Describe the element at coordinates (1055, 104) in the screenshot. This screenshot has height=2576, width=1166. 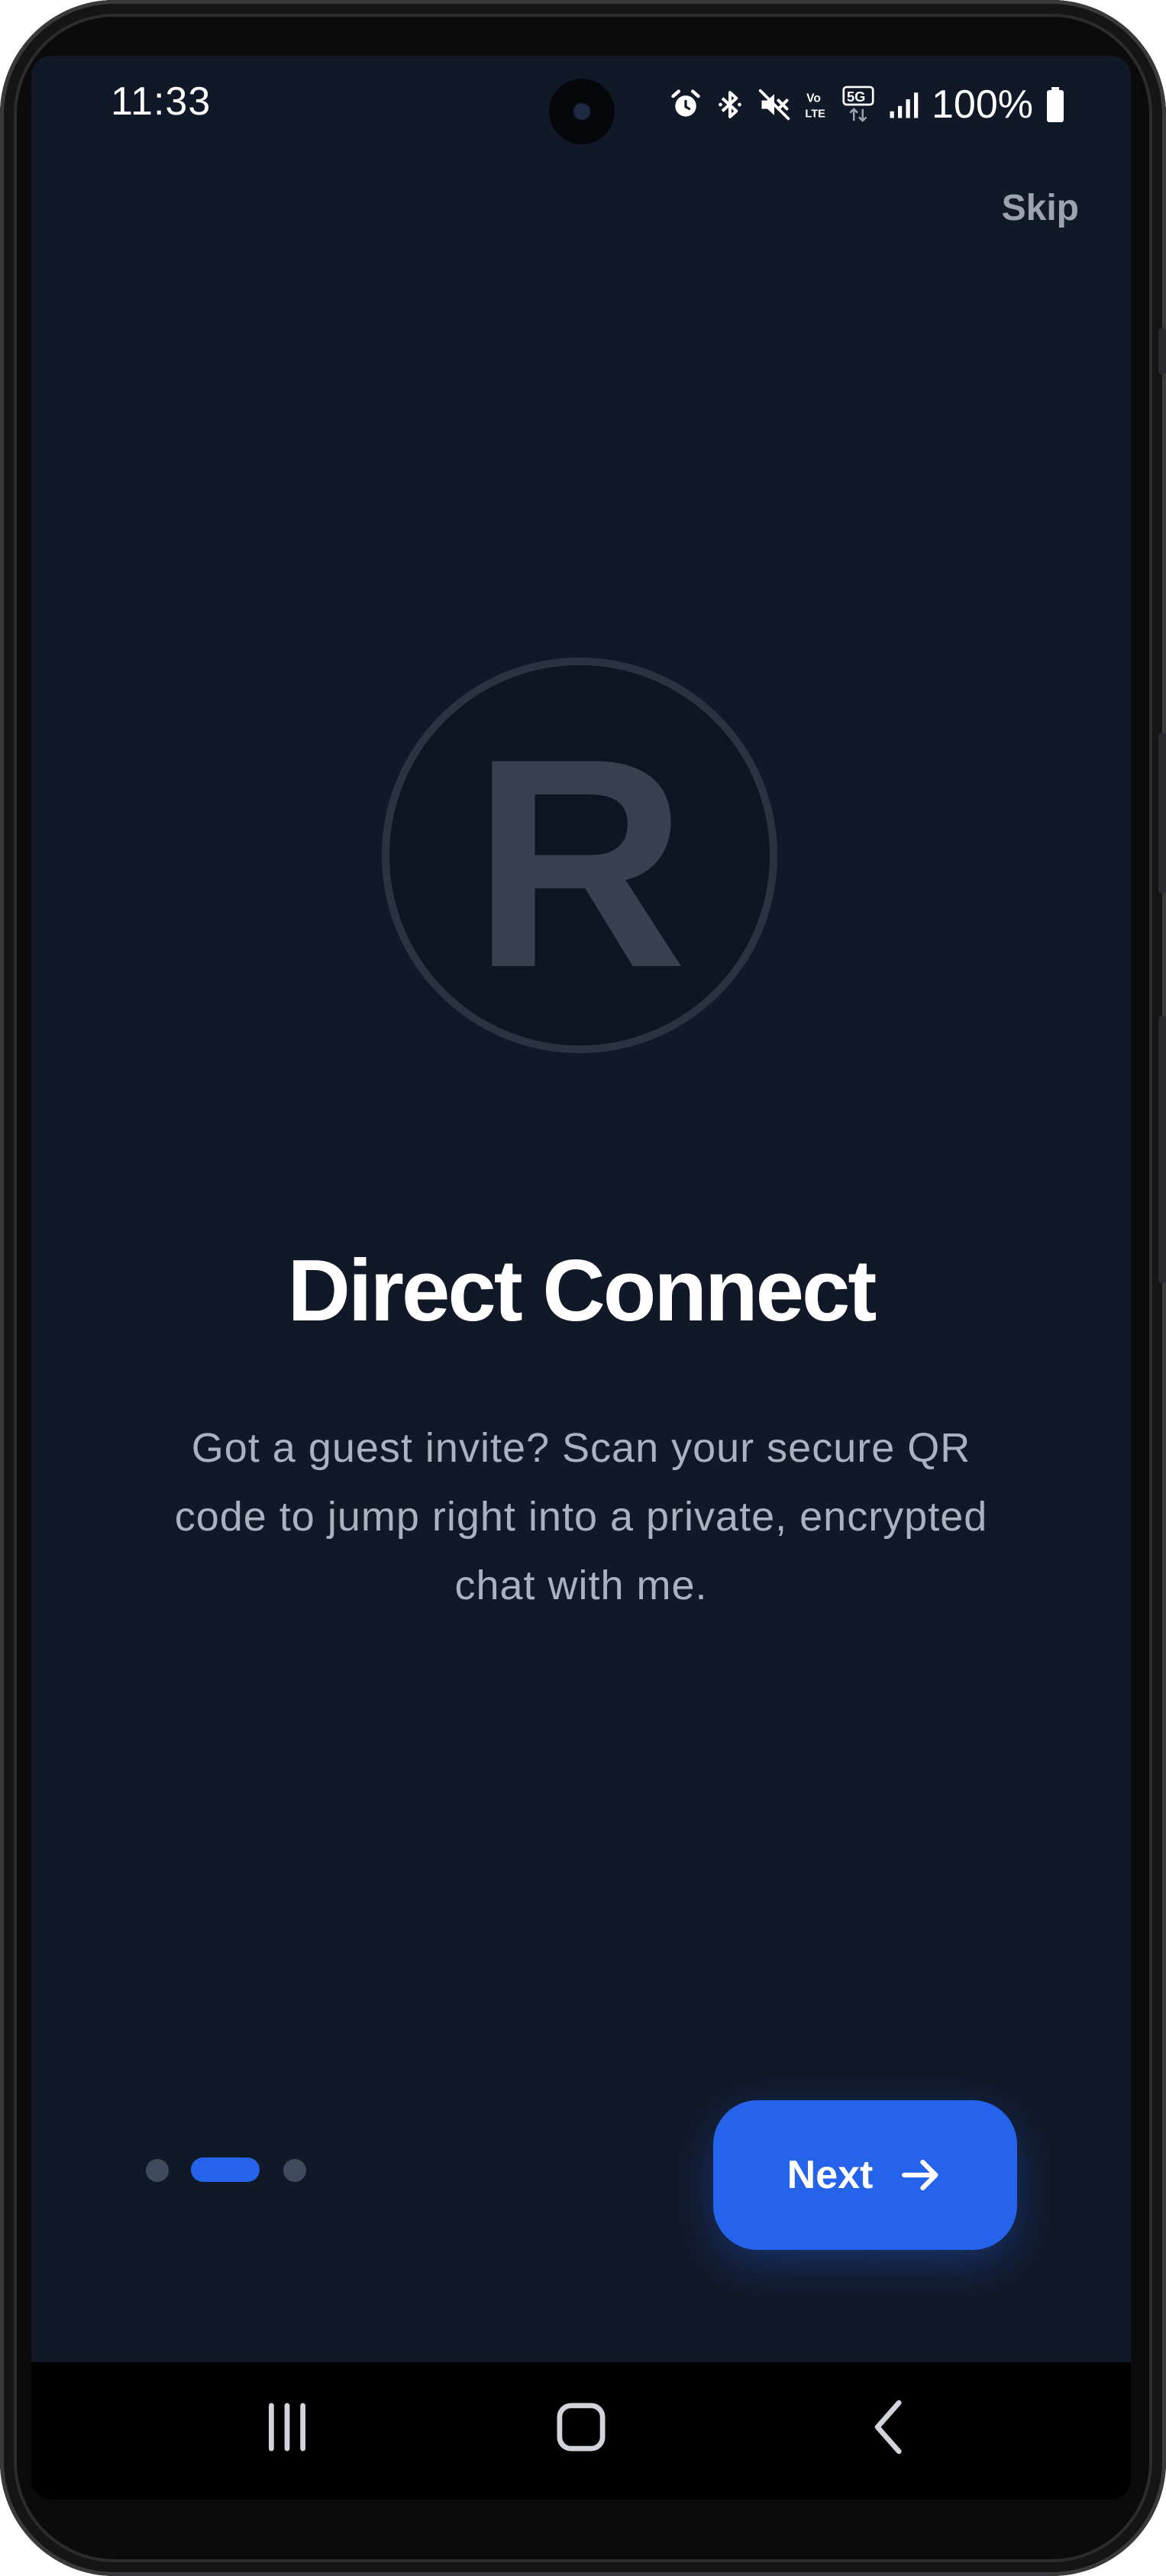
I see `battery-icon` at that location.